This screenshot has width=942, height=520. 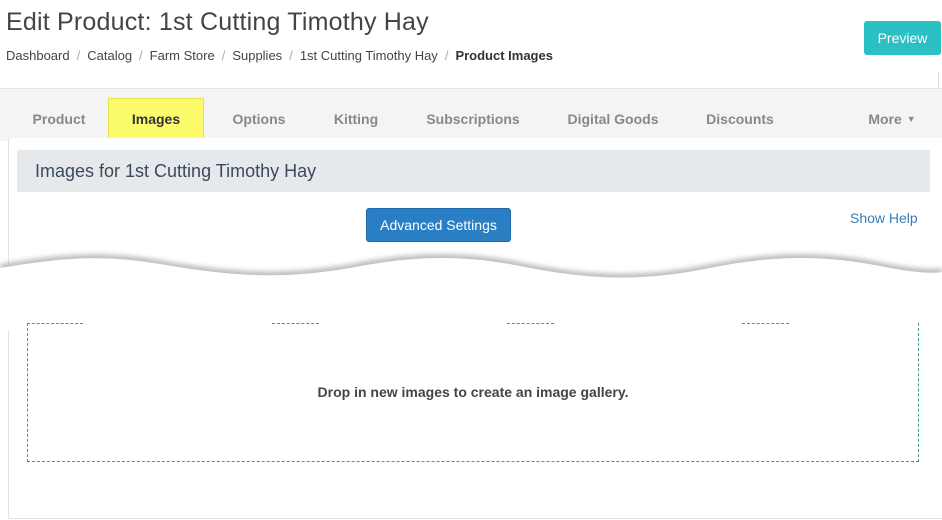 I want to click on breadcrumb-product: 1st Cutting Timothy Hay, so click(x=369, y=55).